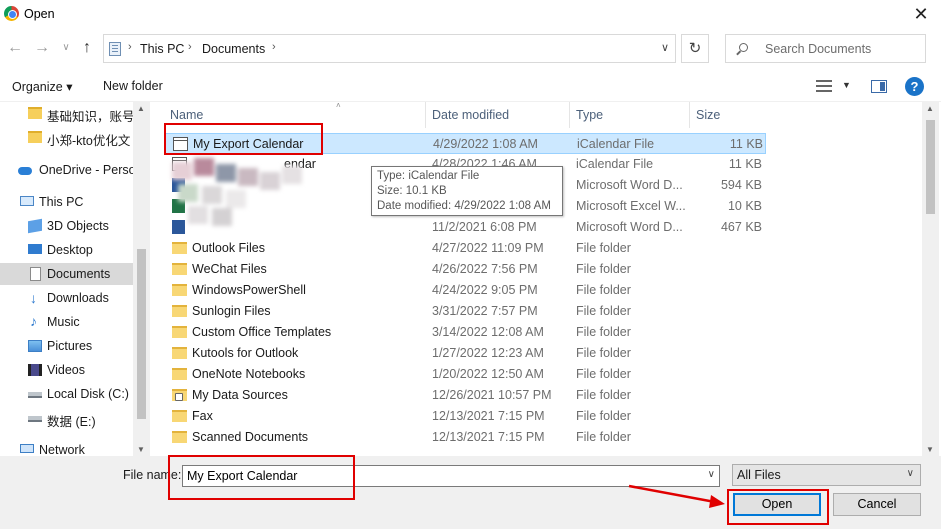 The height and width of the screenshot is (529, 941). I want to click on refresh-button: ↻, so click(695, 48).